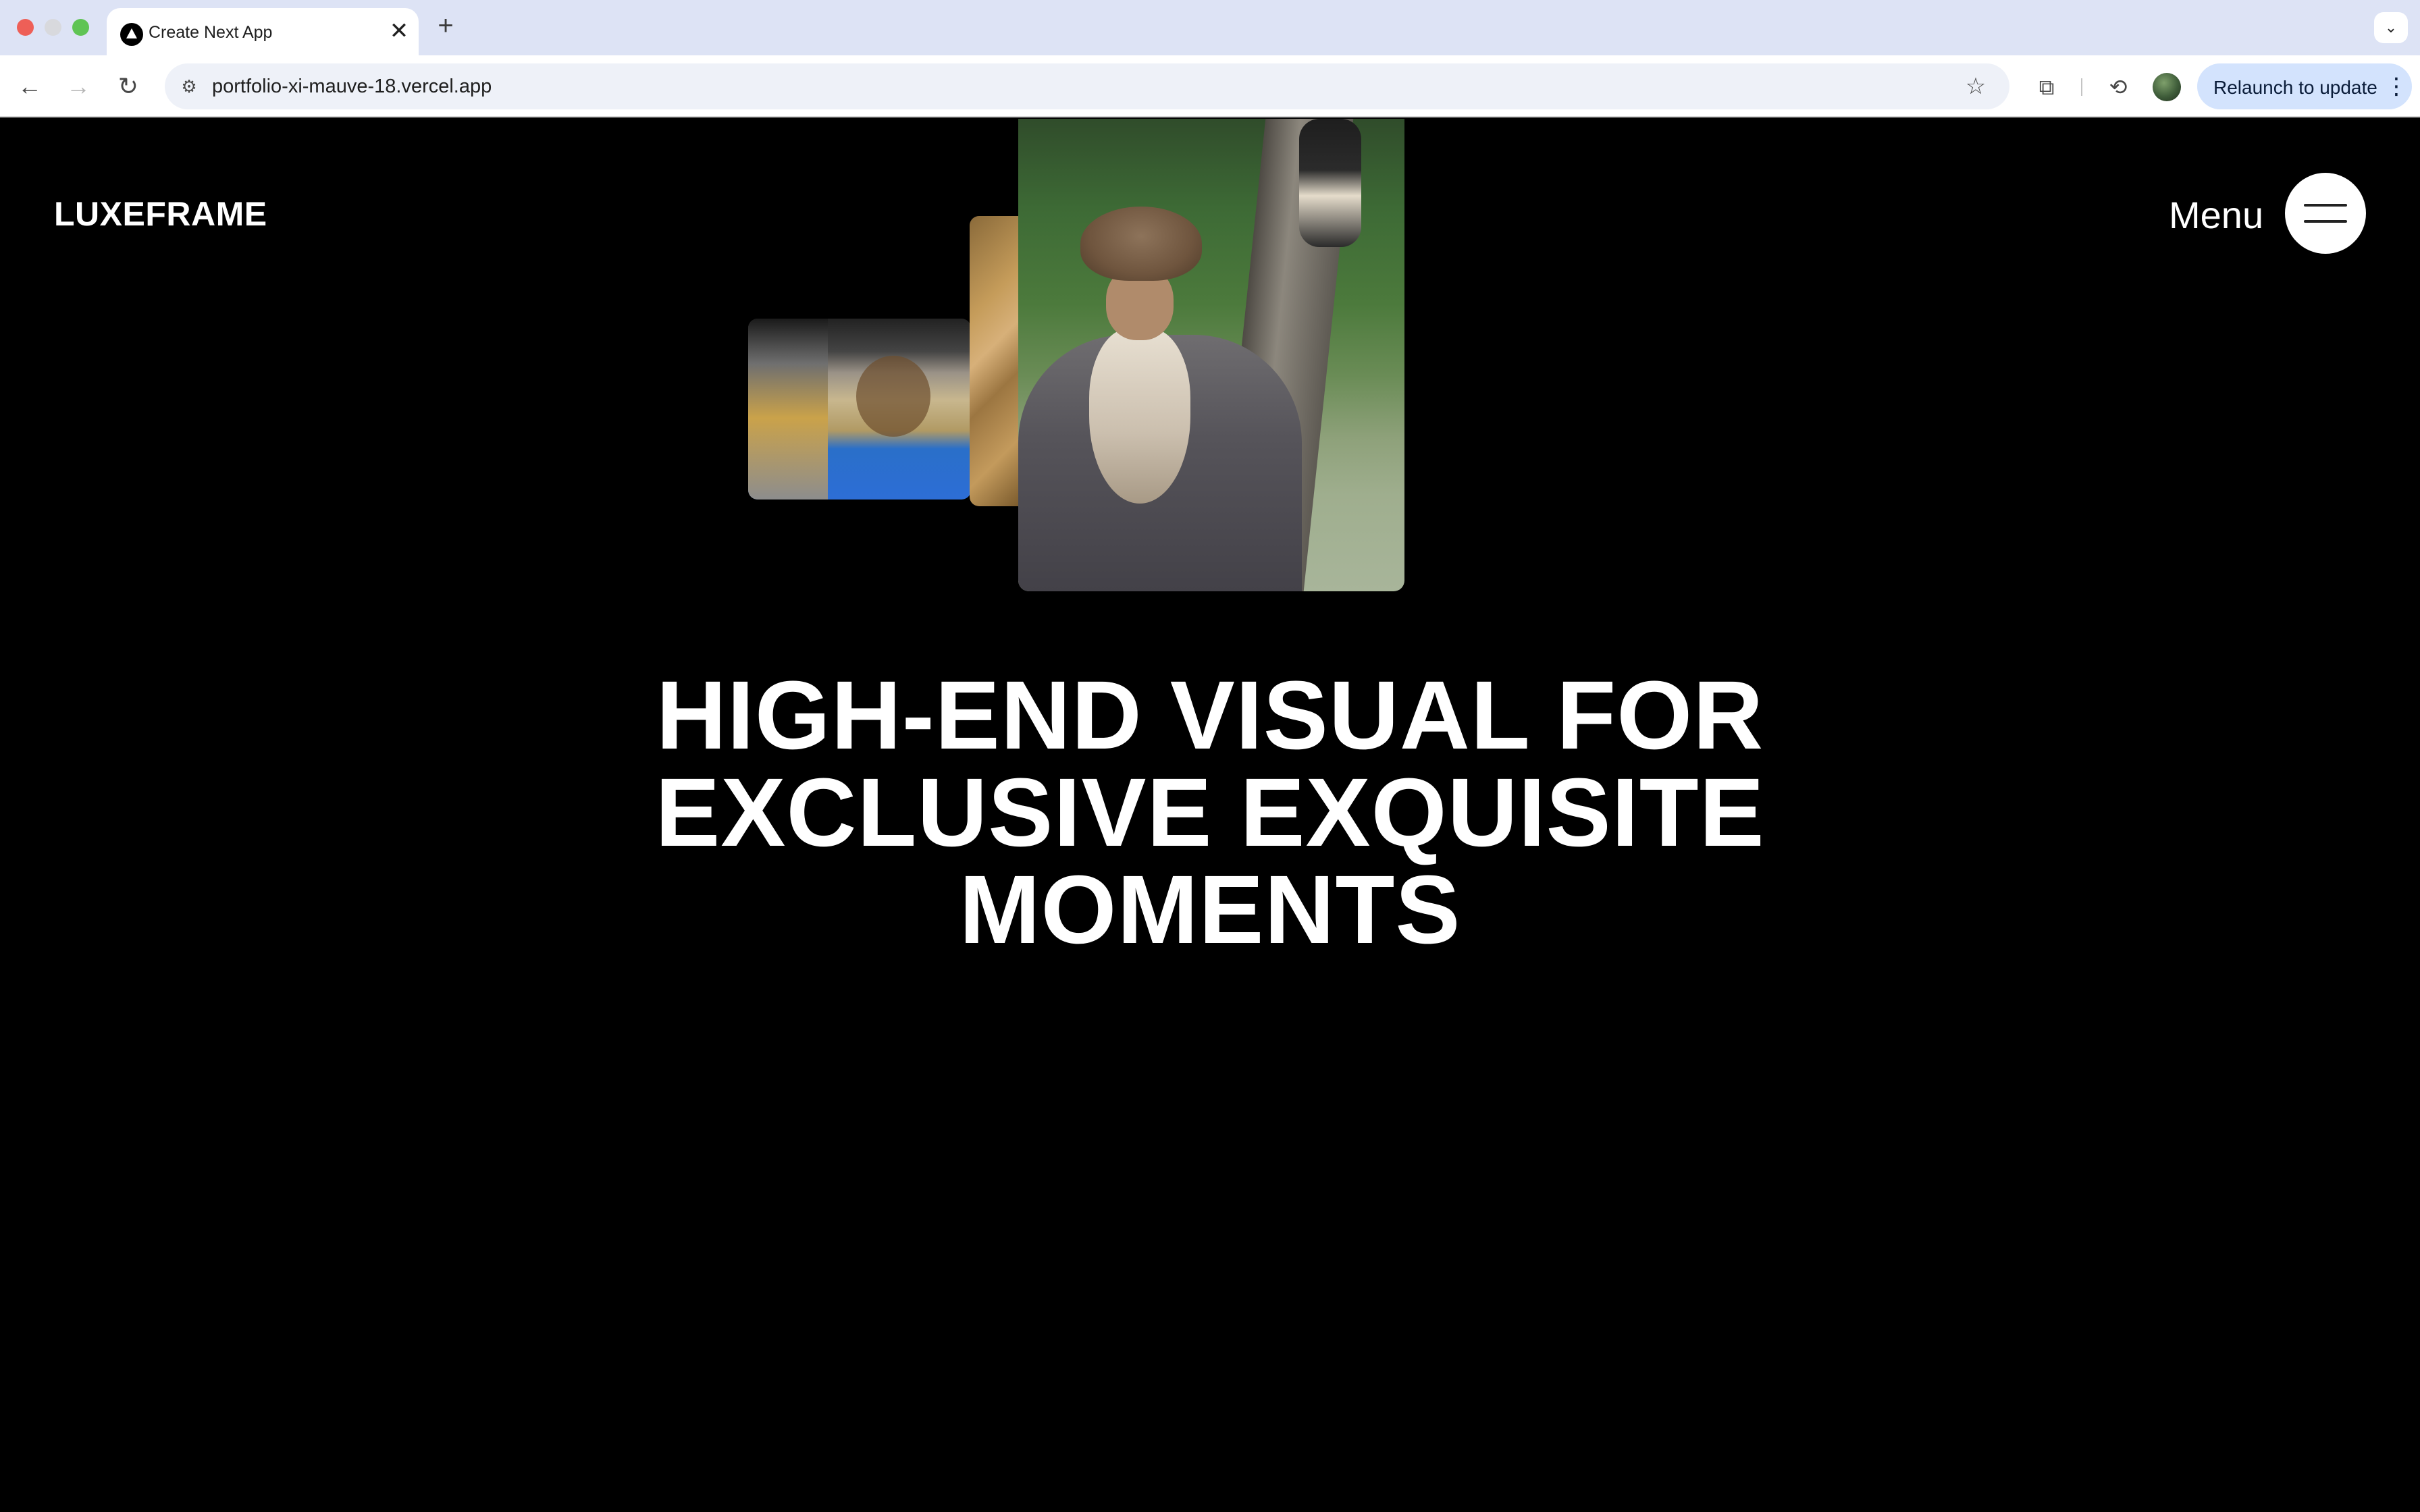 The image size is (2420, 1512). What do you see at coordinates (2118, 87) in the screenshot?
I see `performance-icon: ⟲` at bounding box center [2118, 87].